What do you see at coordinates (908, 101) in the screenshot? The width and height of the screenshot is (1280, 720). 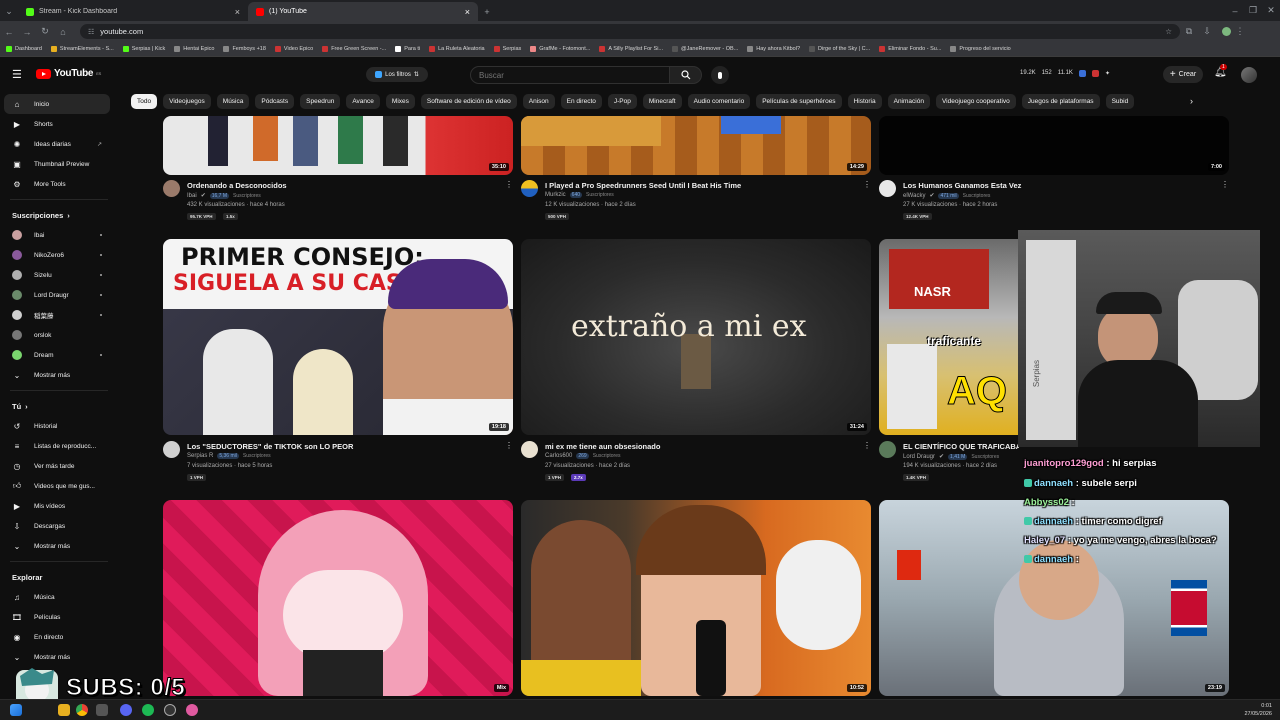 I see `chip-animaci-n: Animación` at bounding box center [908, 101].